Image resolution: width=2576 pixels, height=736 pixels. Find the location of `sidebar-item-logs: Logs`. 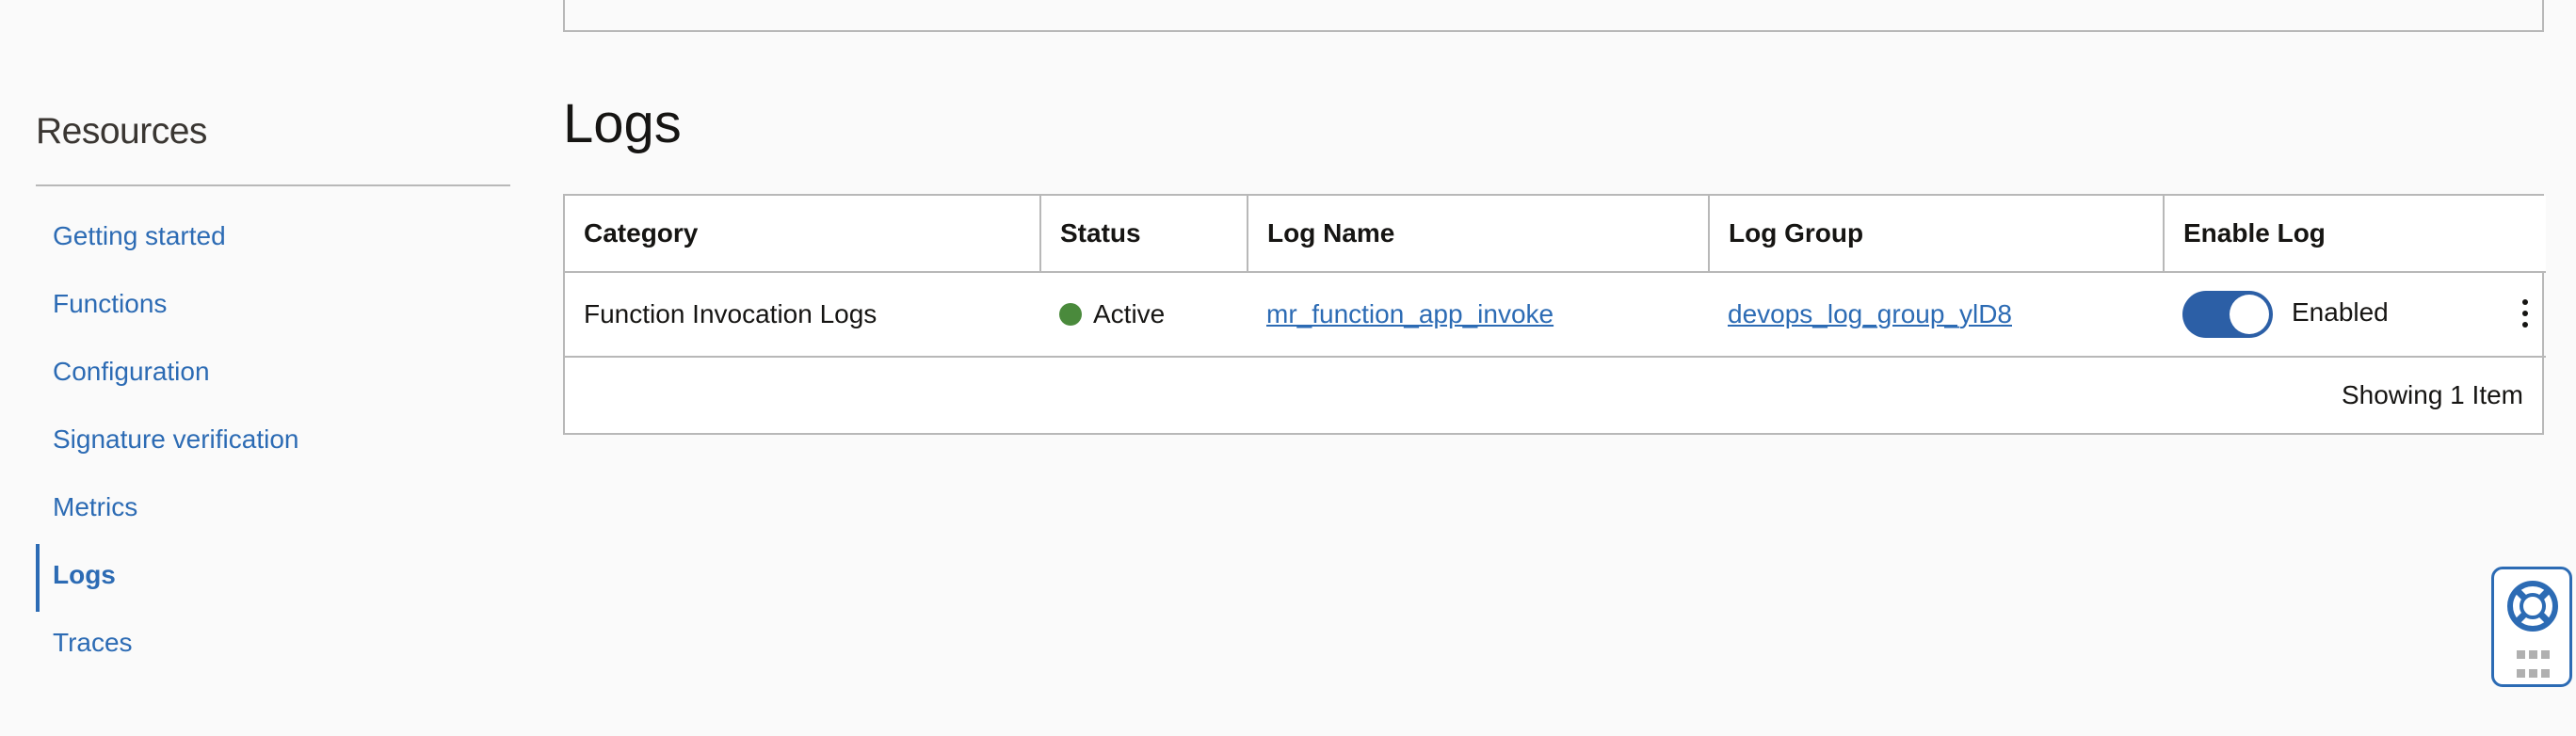

sidebar-item-logs: Logs is located at coordinates (273, 580).